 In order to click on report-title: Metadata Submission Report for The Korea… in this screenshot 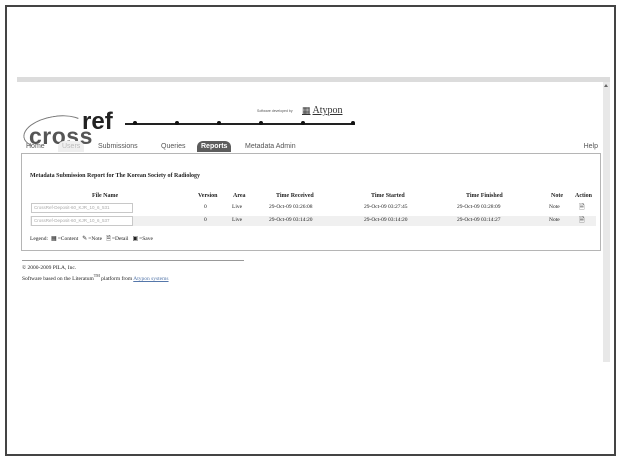, I will do `click(115, 176)`.